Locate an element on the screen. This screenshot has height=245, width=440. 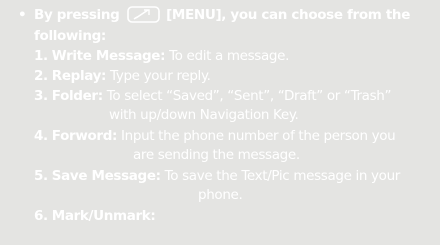
item-desc-continued: with up/down Navigation Key. is located at coordinates (204, 115).